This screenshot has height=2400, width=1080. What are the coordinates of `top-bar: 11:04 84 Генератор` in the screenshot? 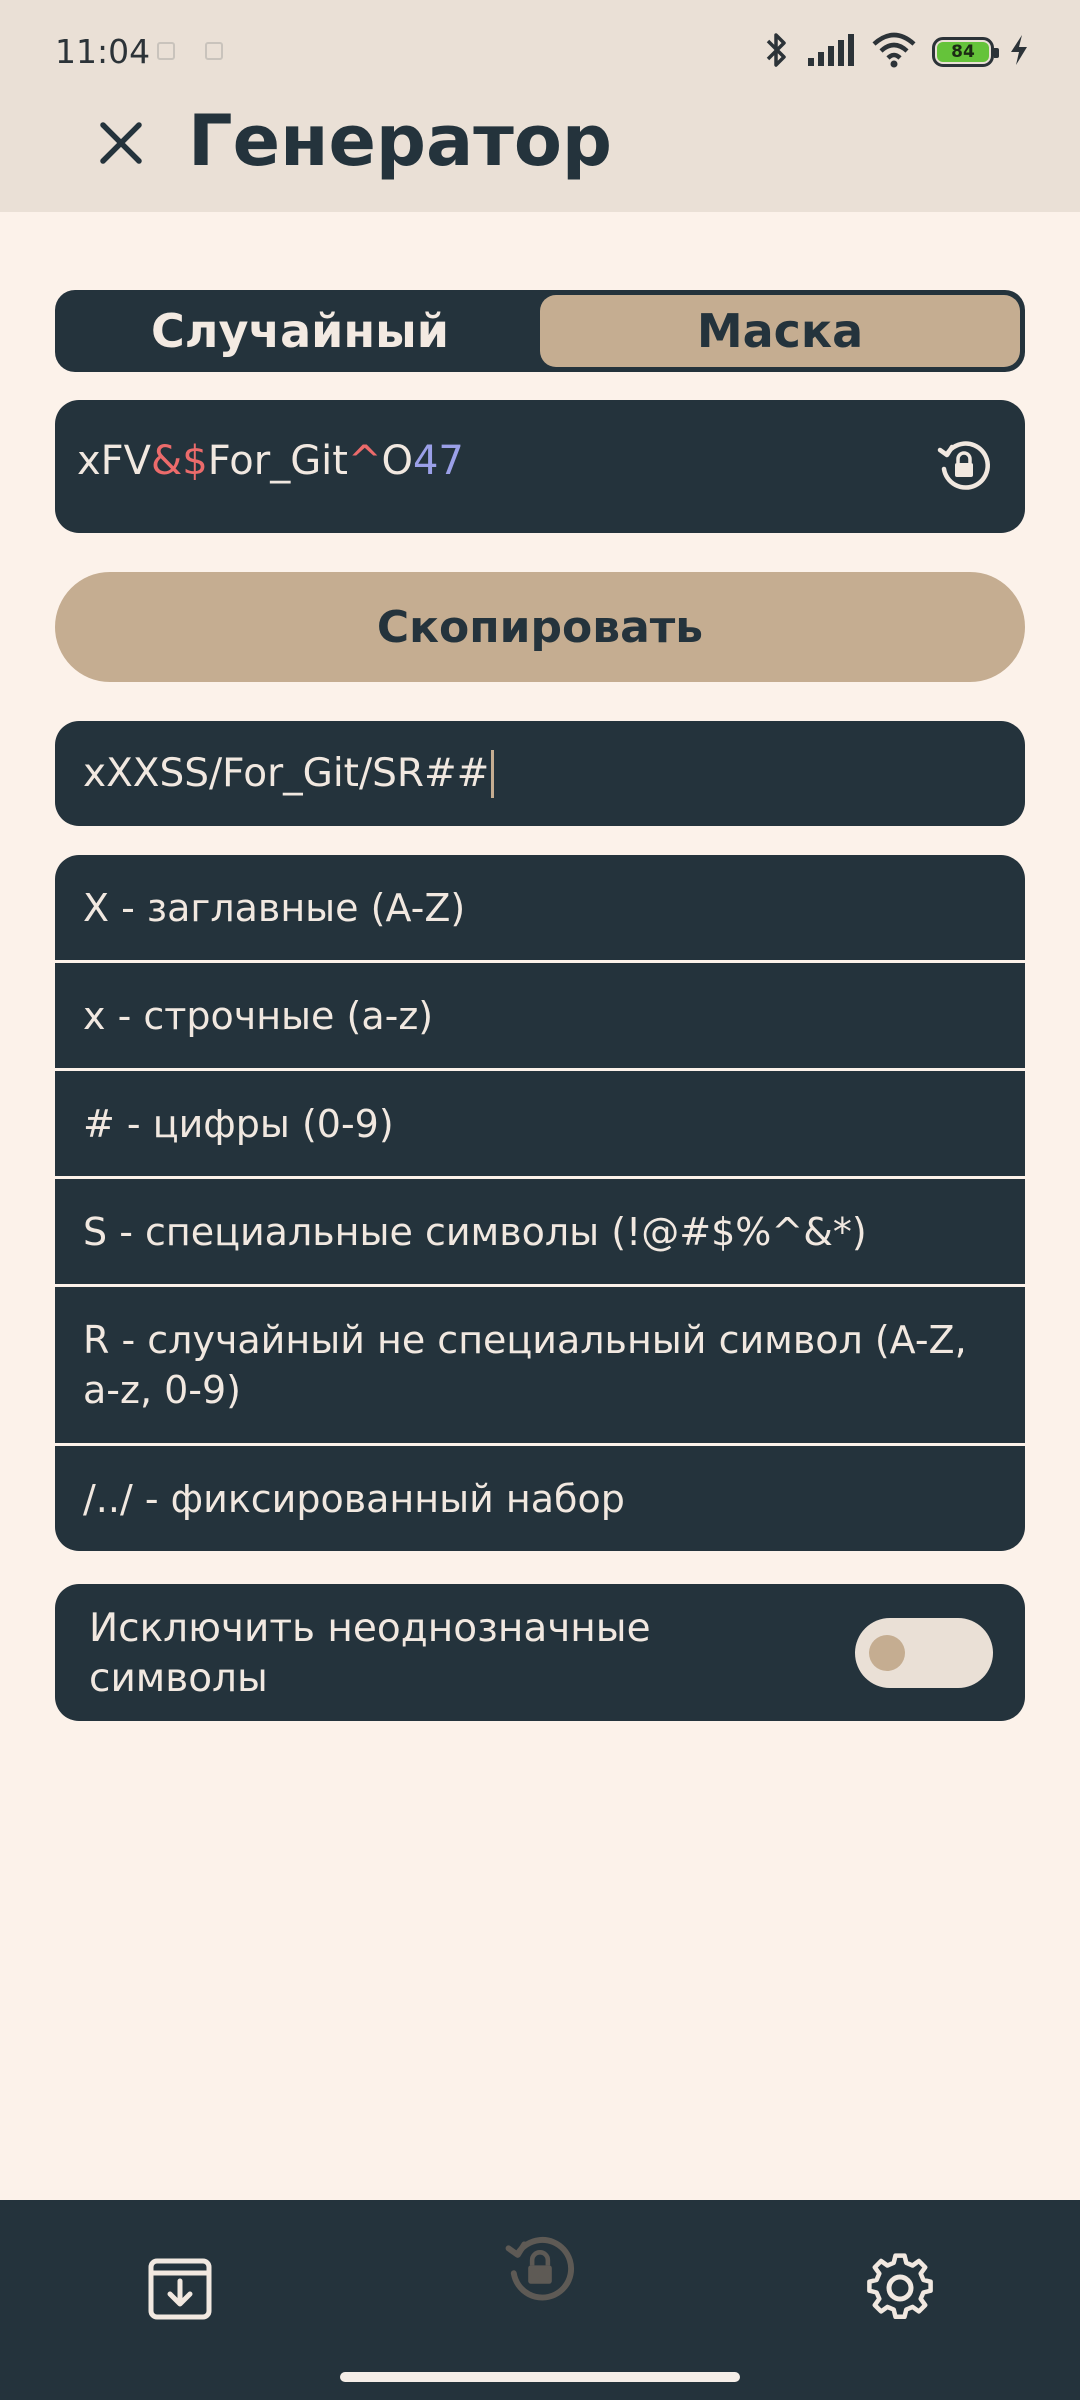 It's located at (540, 106).